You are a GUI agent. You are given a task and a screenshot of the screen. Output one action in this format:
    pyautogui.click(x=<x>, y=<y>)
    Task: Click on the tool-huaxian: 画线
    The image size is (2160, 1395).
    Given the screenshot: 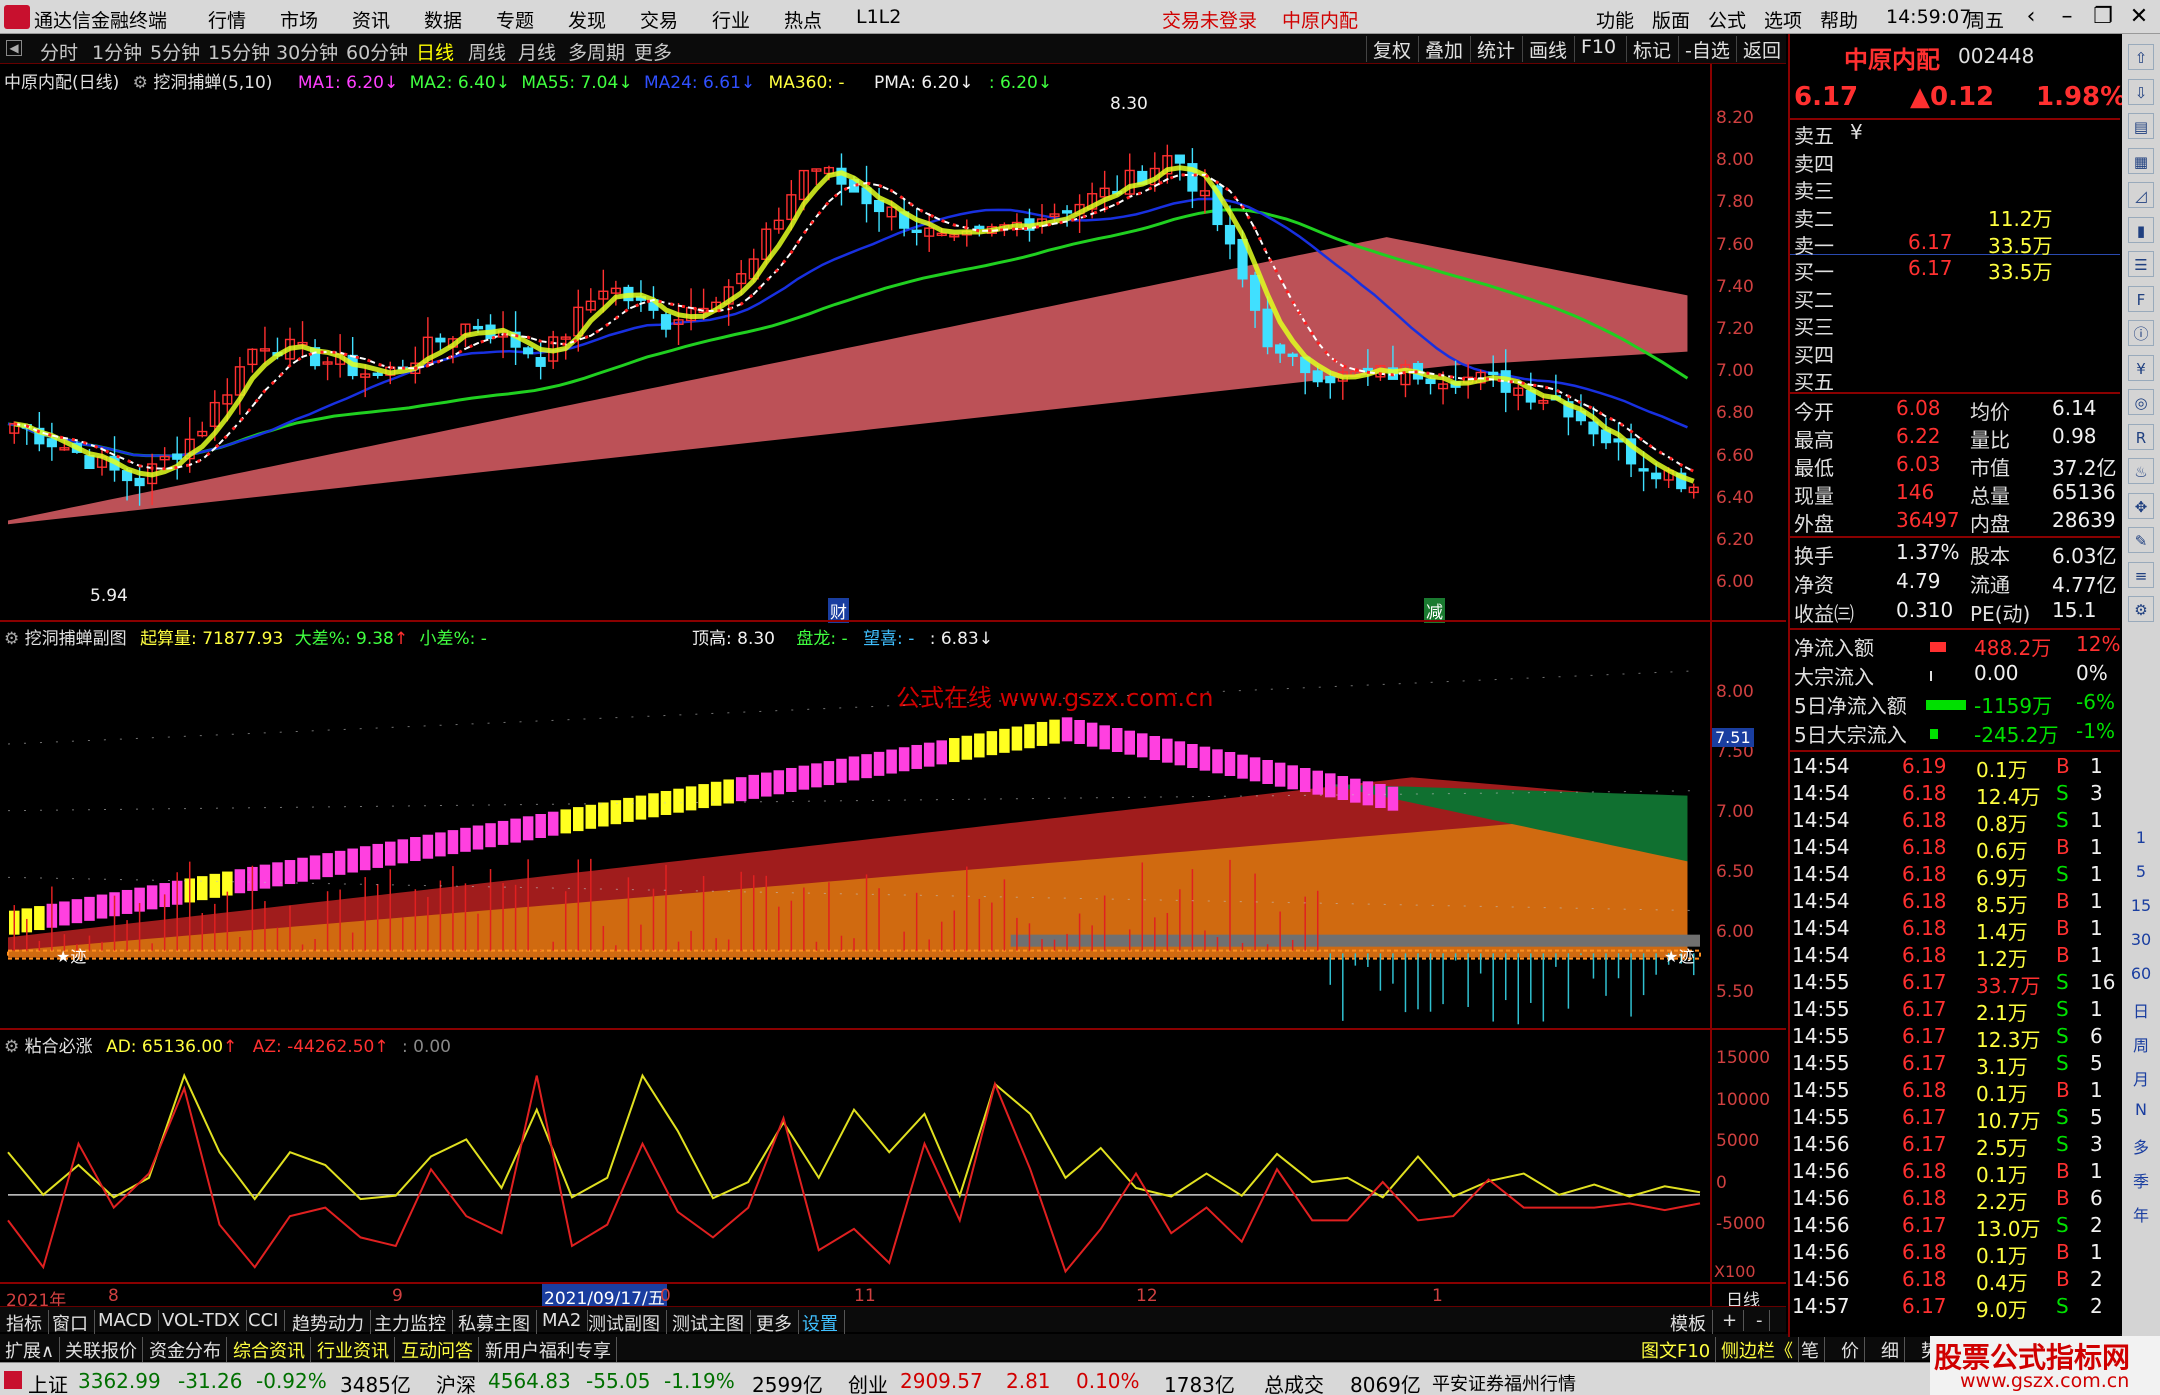 What is the action you would take?
    pyautogui.click(x=1544, y=49)
    